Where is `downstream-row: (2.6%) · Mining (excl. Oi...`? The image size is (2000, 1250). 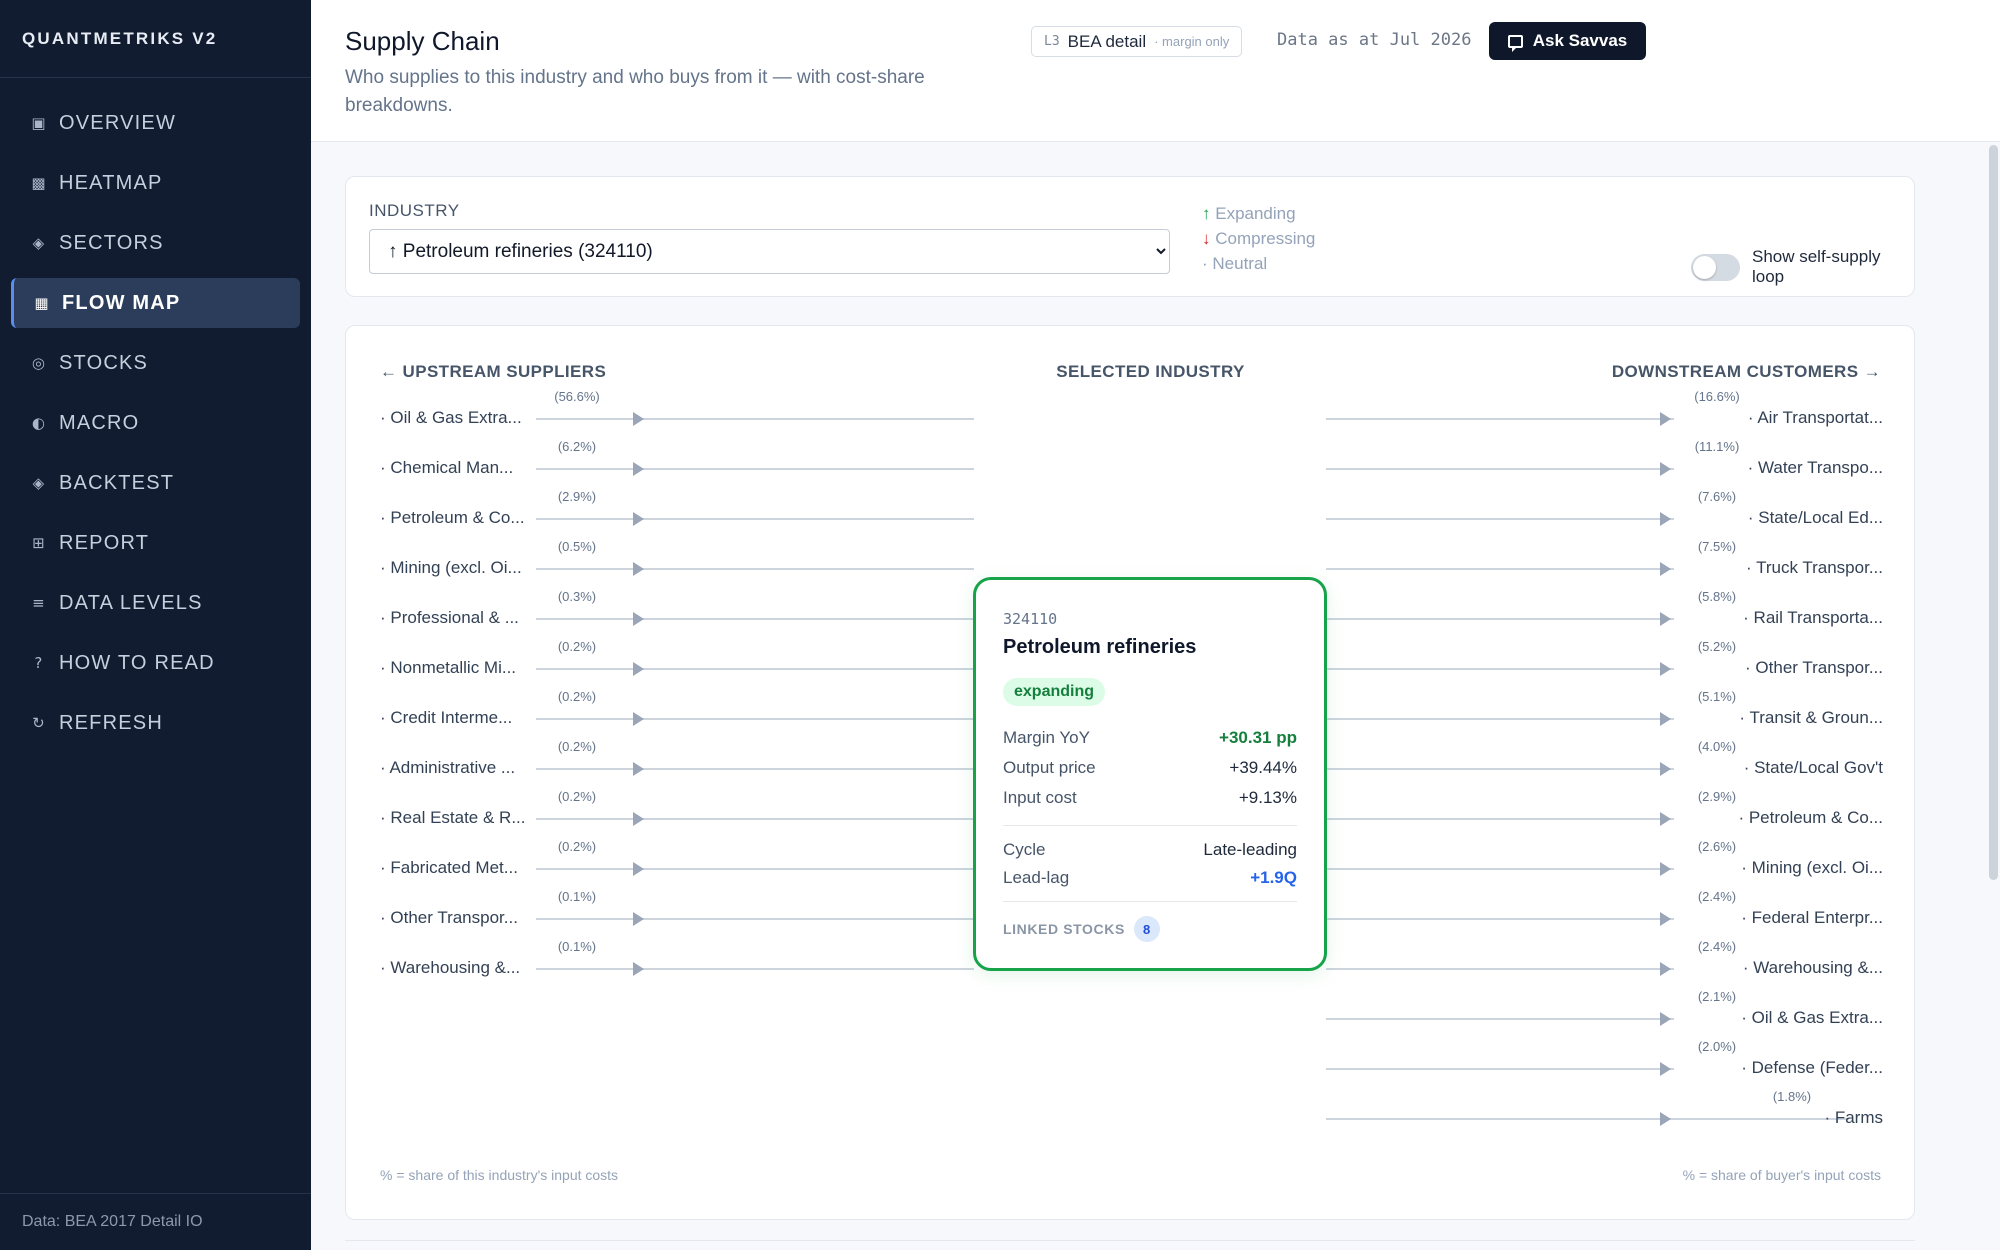 downstream-row: (2.6%) · Mining (excl. Oi... is located at coordinates (1621, 861).